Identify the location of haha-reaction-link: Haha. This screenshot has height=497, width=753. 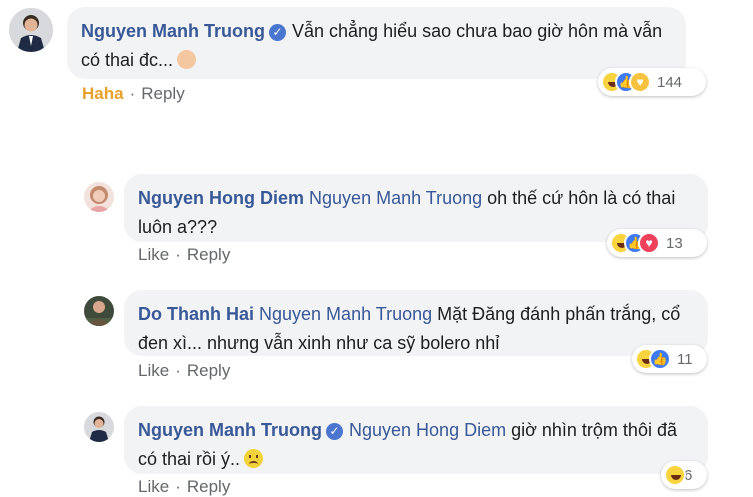
(103, 93).